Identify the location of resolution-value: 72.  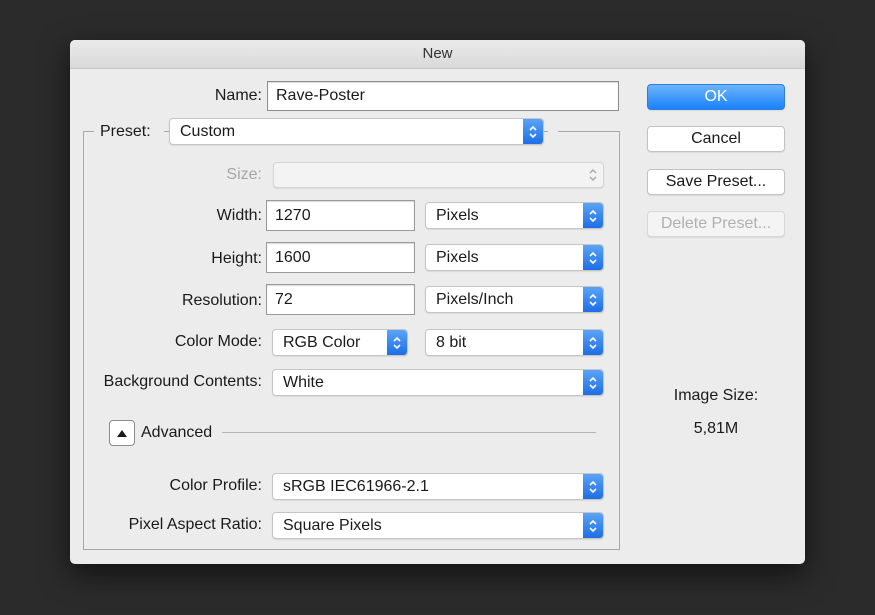
(284, 299).